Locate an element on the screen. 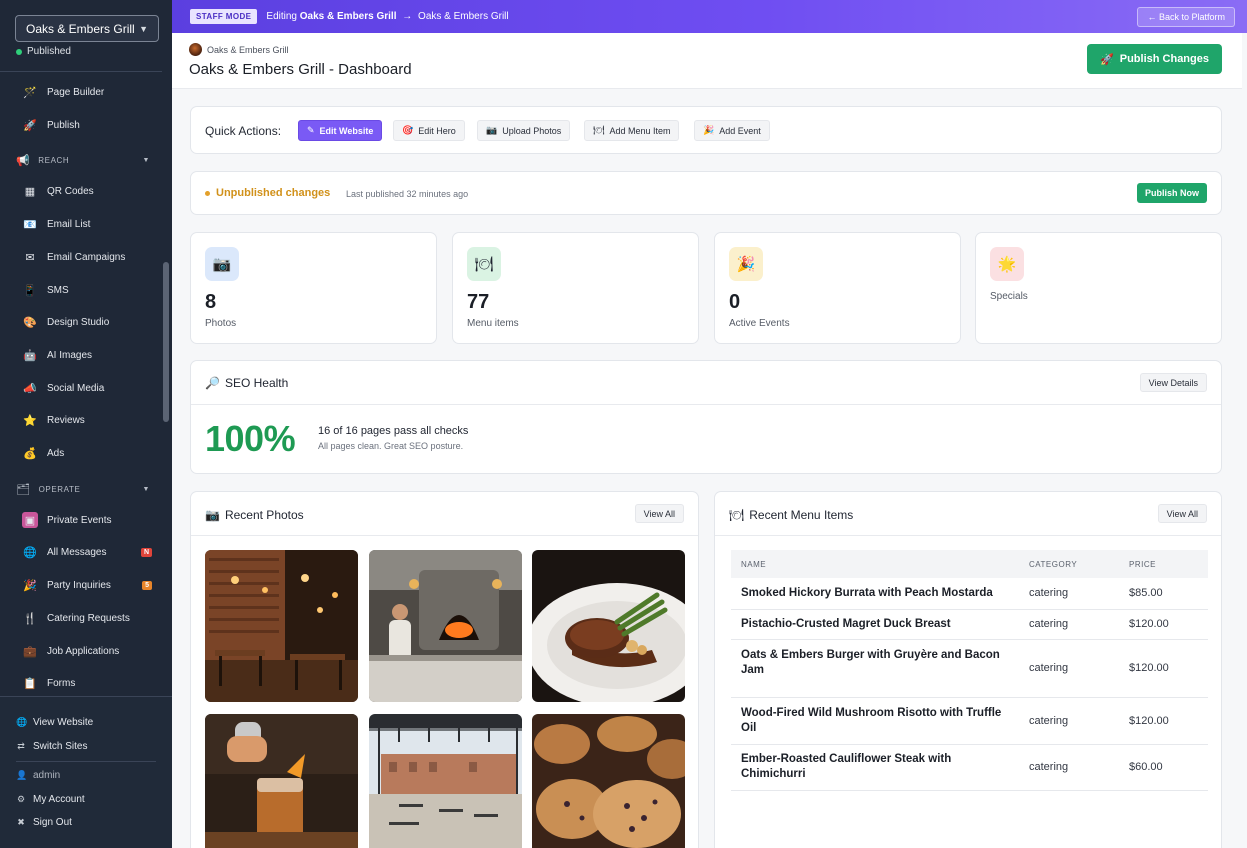 This screenshot has width=1247, height=848. target-icon: 🎯 is located at coordinates (408, 130).